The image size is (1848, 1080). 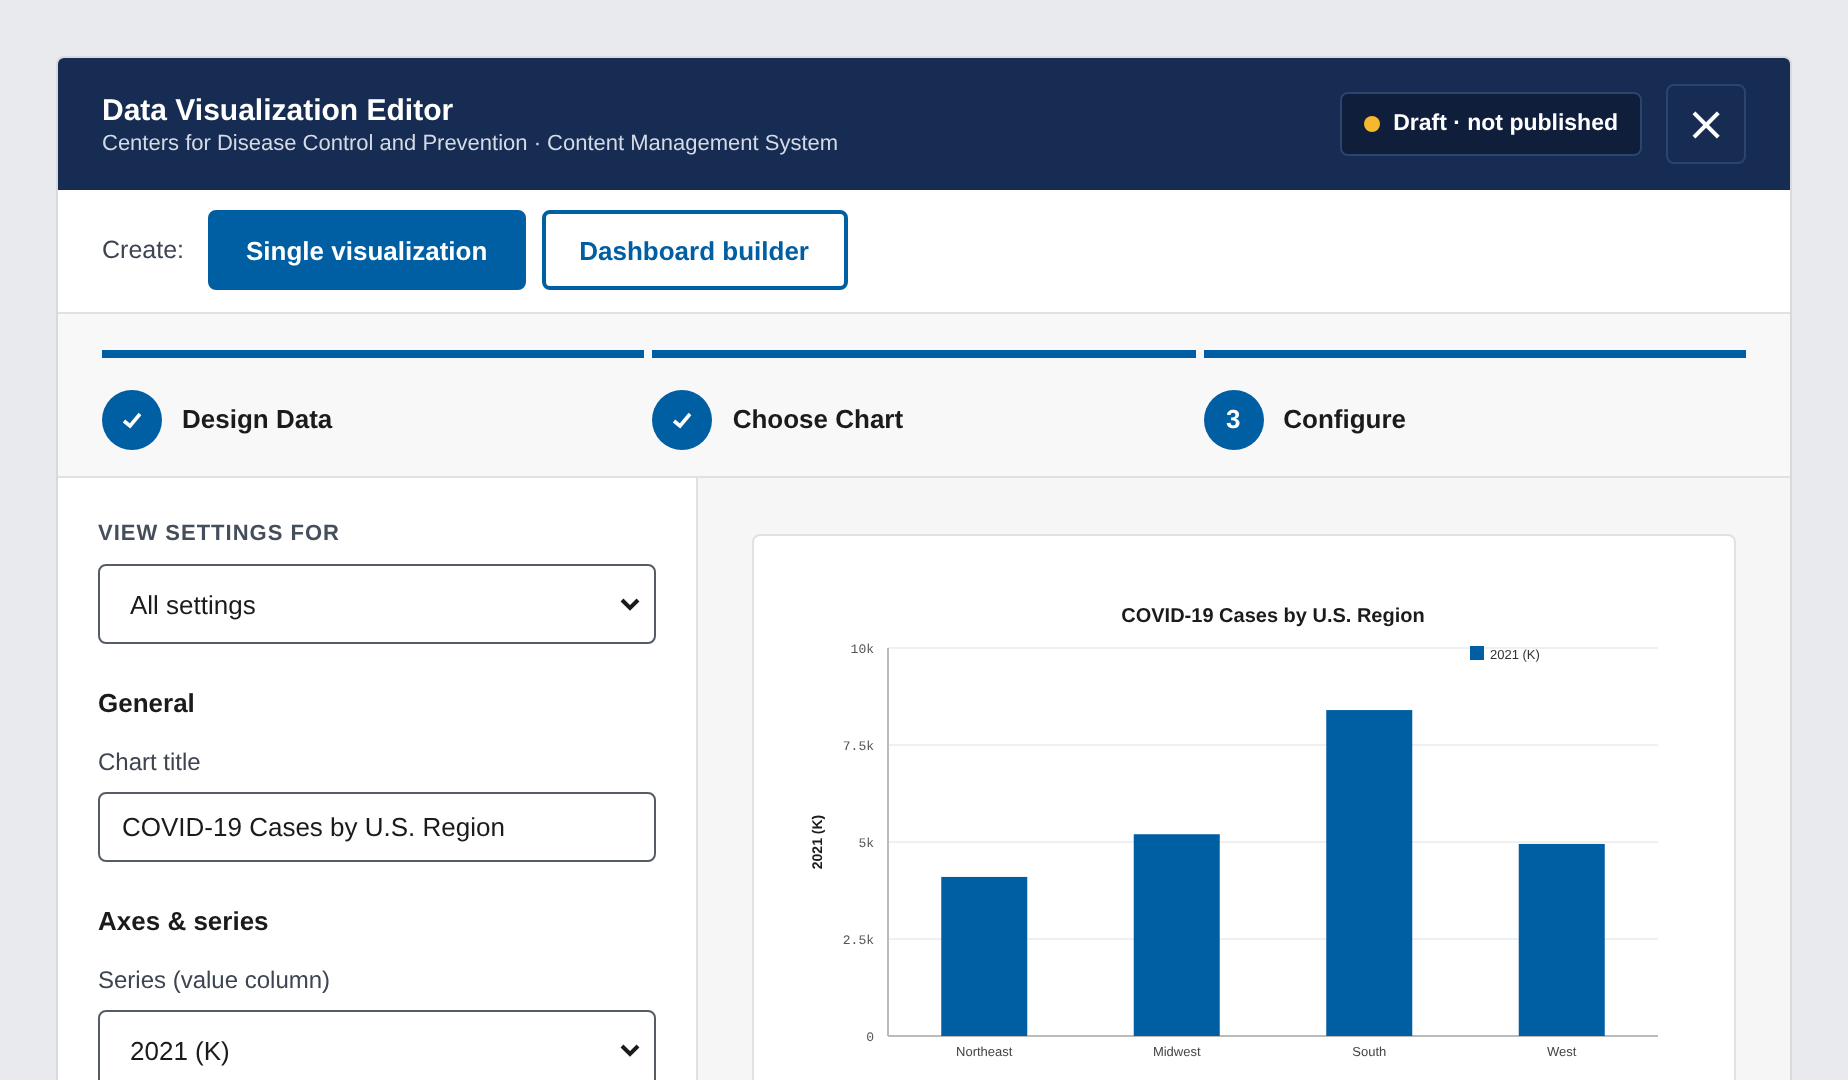 I want to click on close-button: ×, so click(x=1706, y=124).